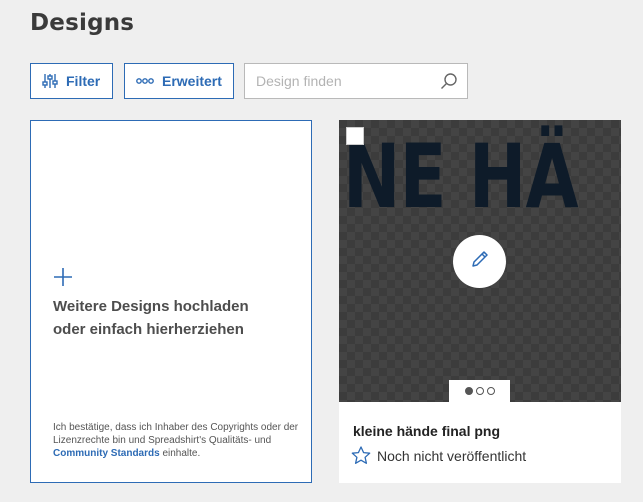  What do you see at coordinates (340, 81) in the screenshot?
I see `search-input` at bounding box center [340, 81].